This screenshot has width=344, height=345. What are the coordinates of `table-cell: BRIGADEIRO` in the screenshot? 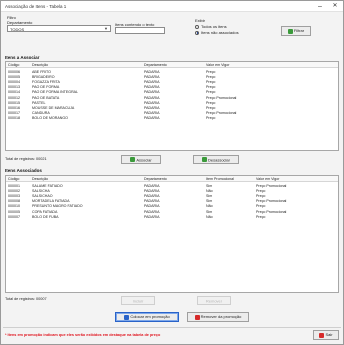 It's located at (43, 76).